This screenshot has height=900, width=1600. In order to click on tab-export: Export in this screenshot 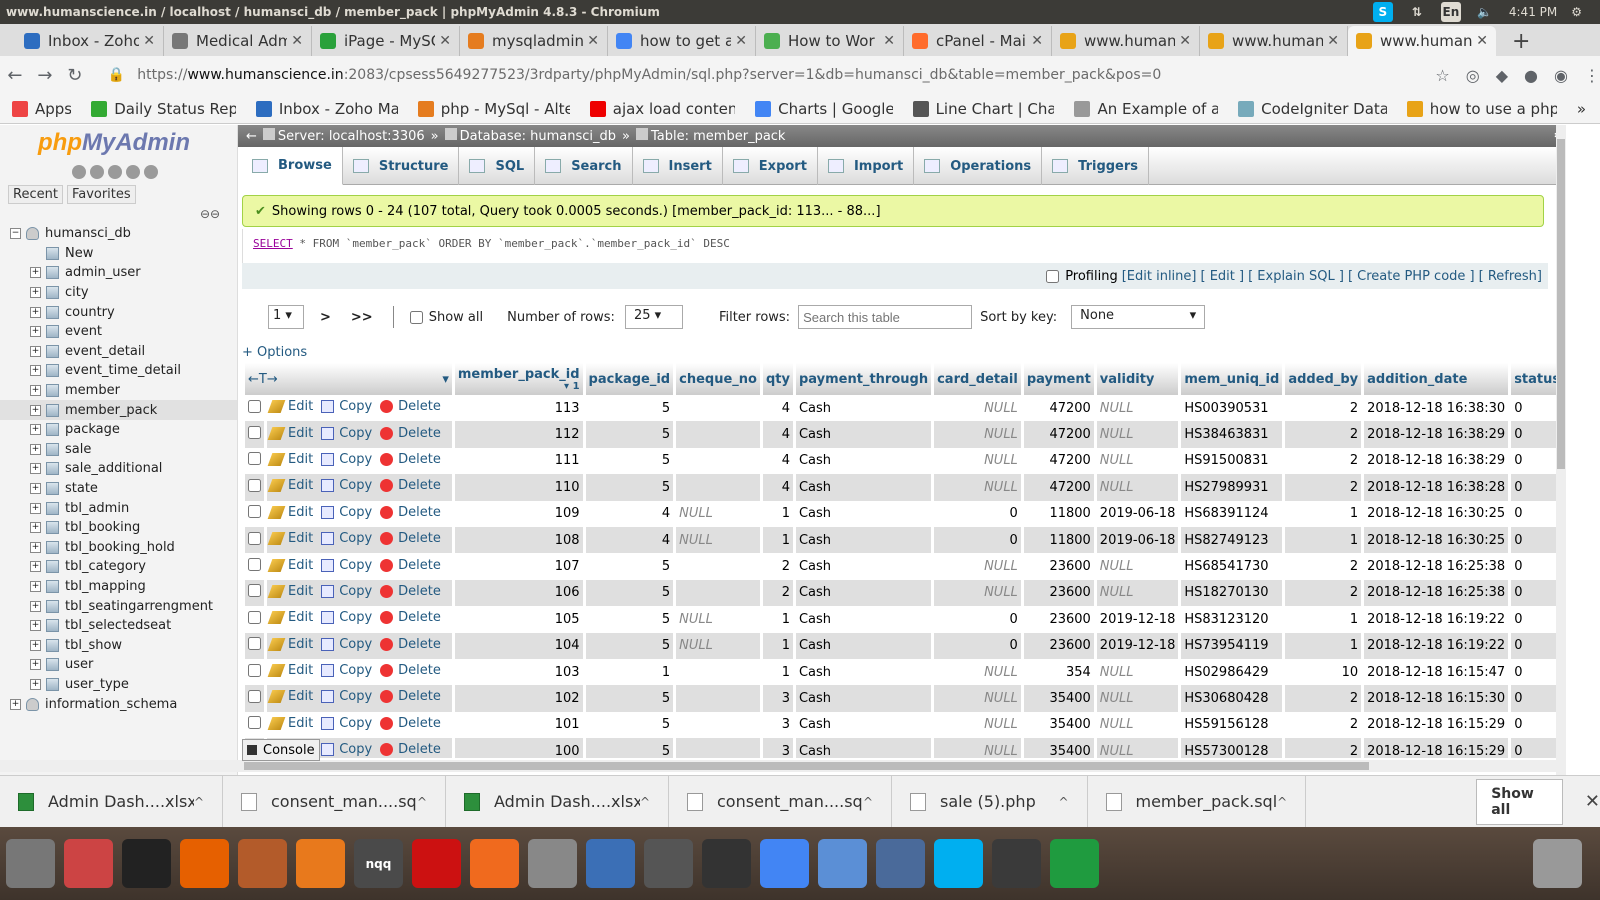, I will do `click(770, 166)`.